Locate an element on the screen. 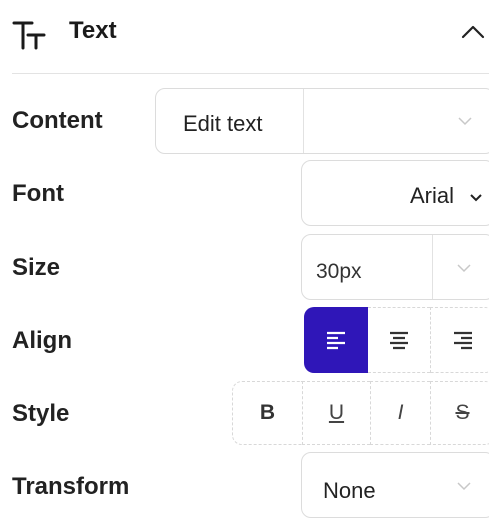 The height and width of the screenshot is (518, 489). size-label: Size is located at coordinates (36, 267).